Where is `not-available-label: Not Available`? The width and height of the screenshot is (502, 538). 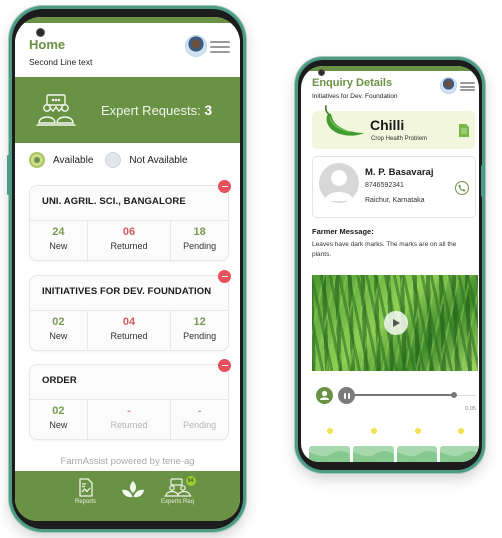 not-available-label: Not Available is located at coordinates (158, 160).